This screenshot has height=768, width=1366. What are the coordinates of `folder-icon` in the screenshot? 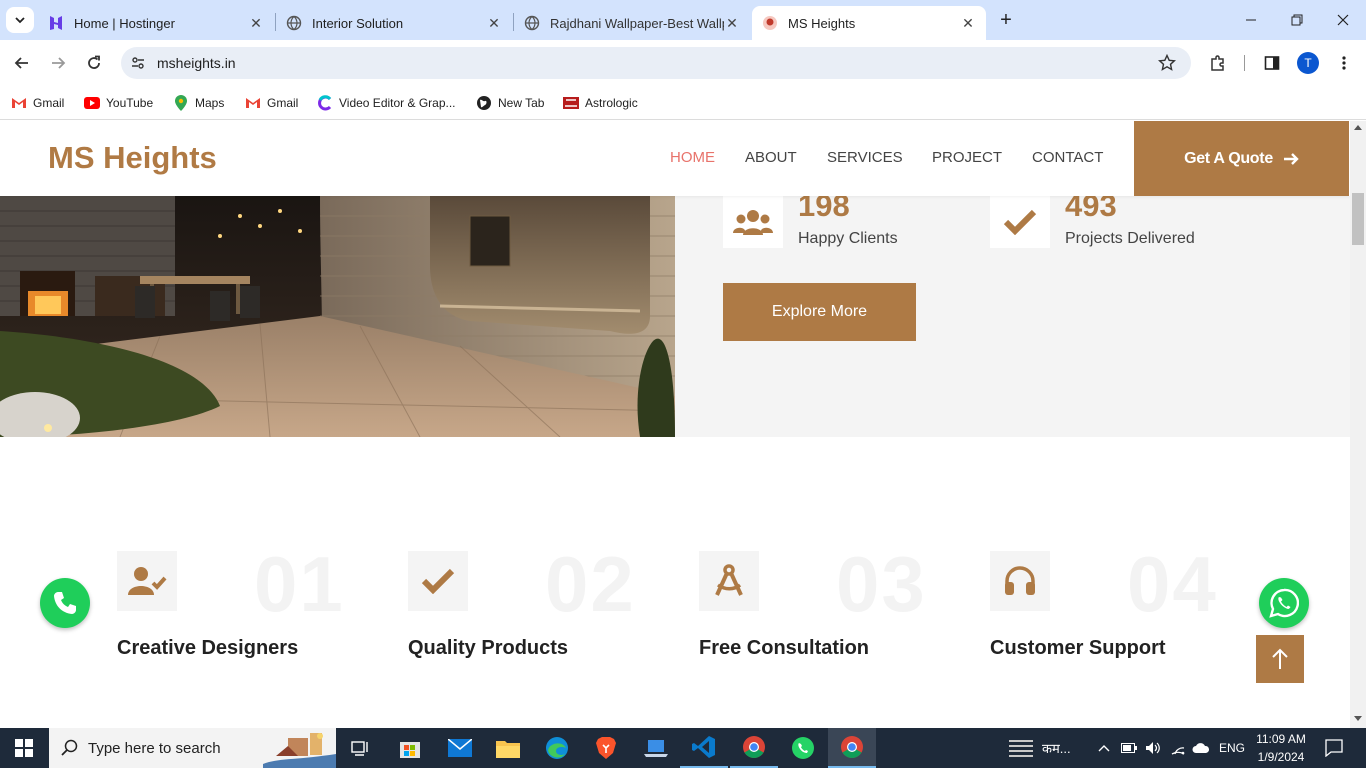 It's located at (508, 749).